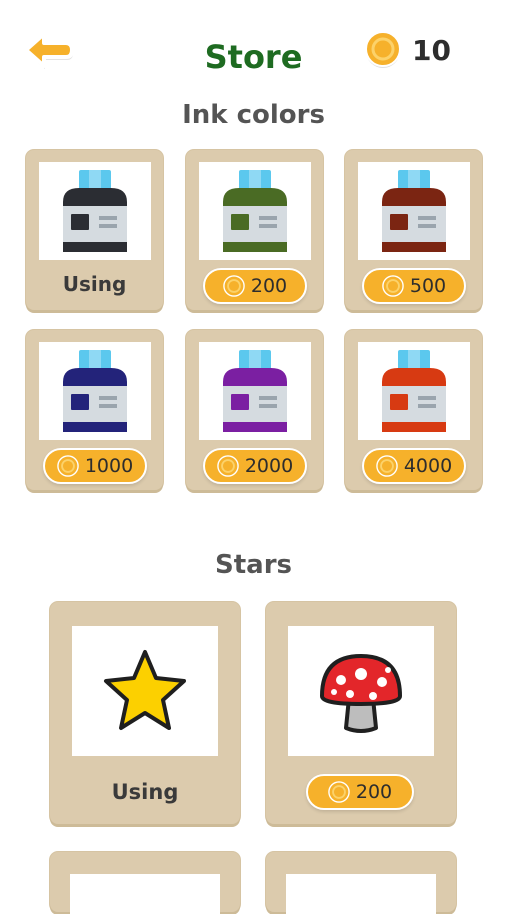 The height and width of the screenshot is (914, 507). I want to click on section-title-stars: Stars, so click(253, 565).